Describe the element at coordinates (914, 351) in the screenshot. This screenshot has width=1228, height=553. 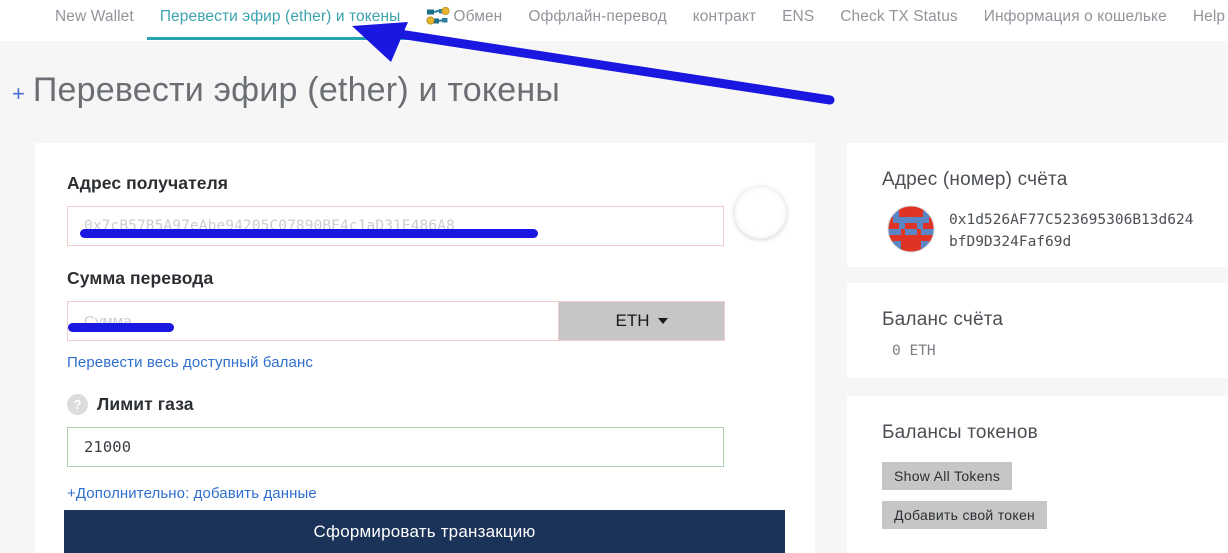
I see `account-balance-value: 0 ETH` at that location.